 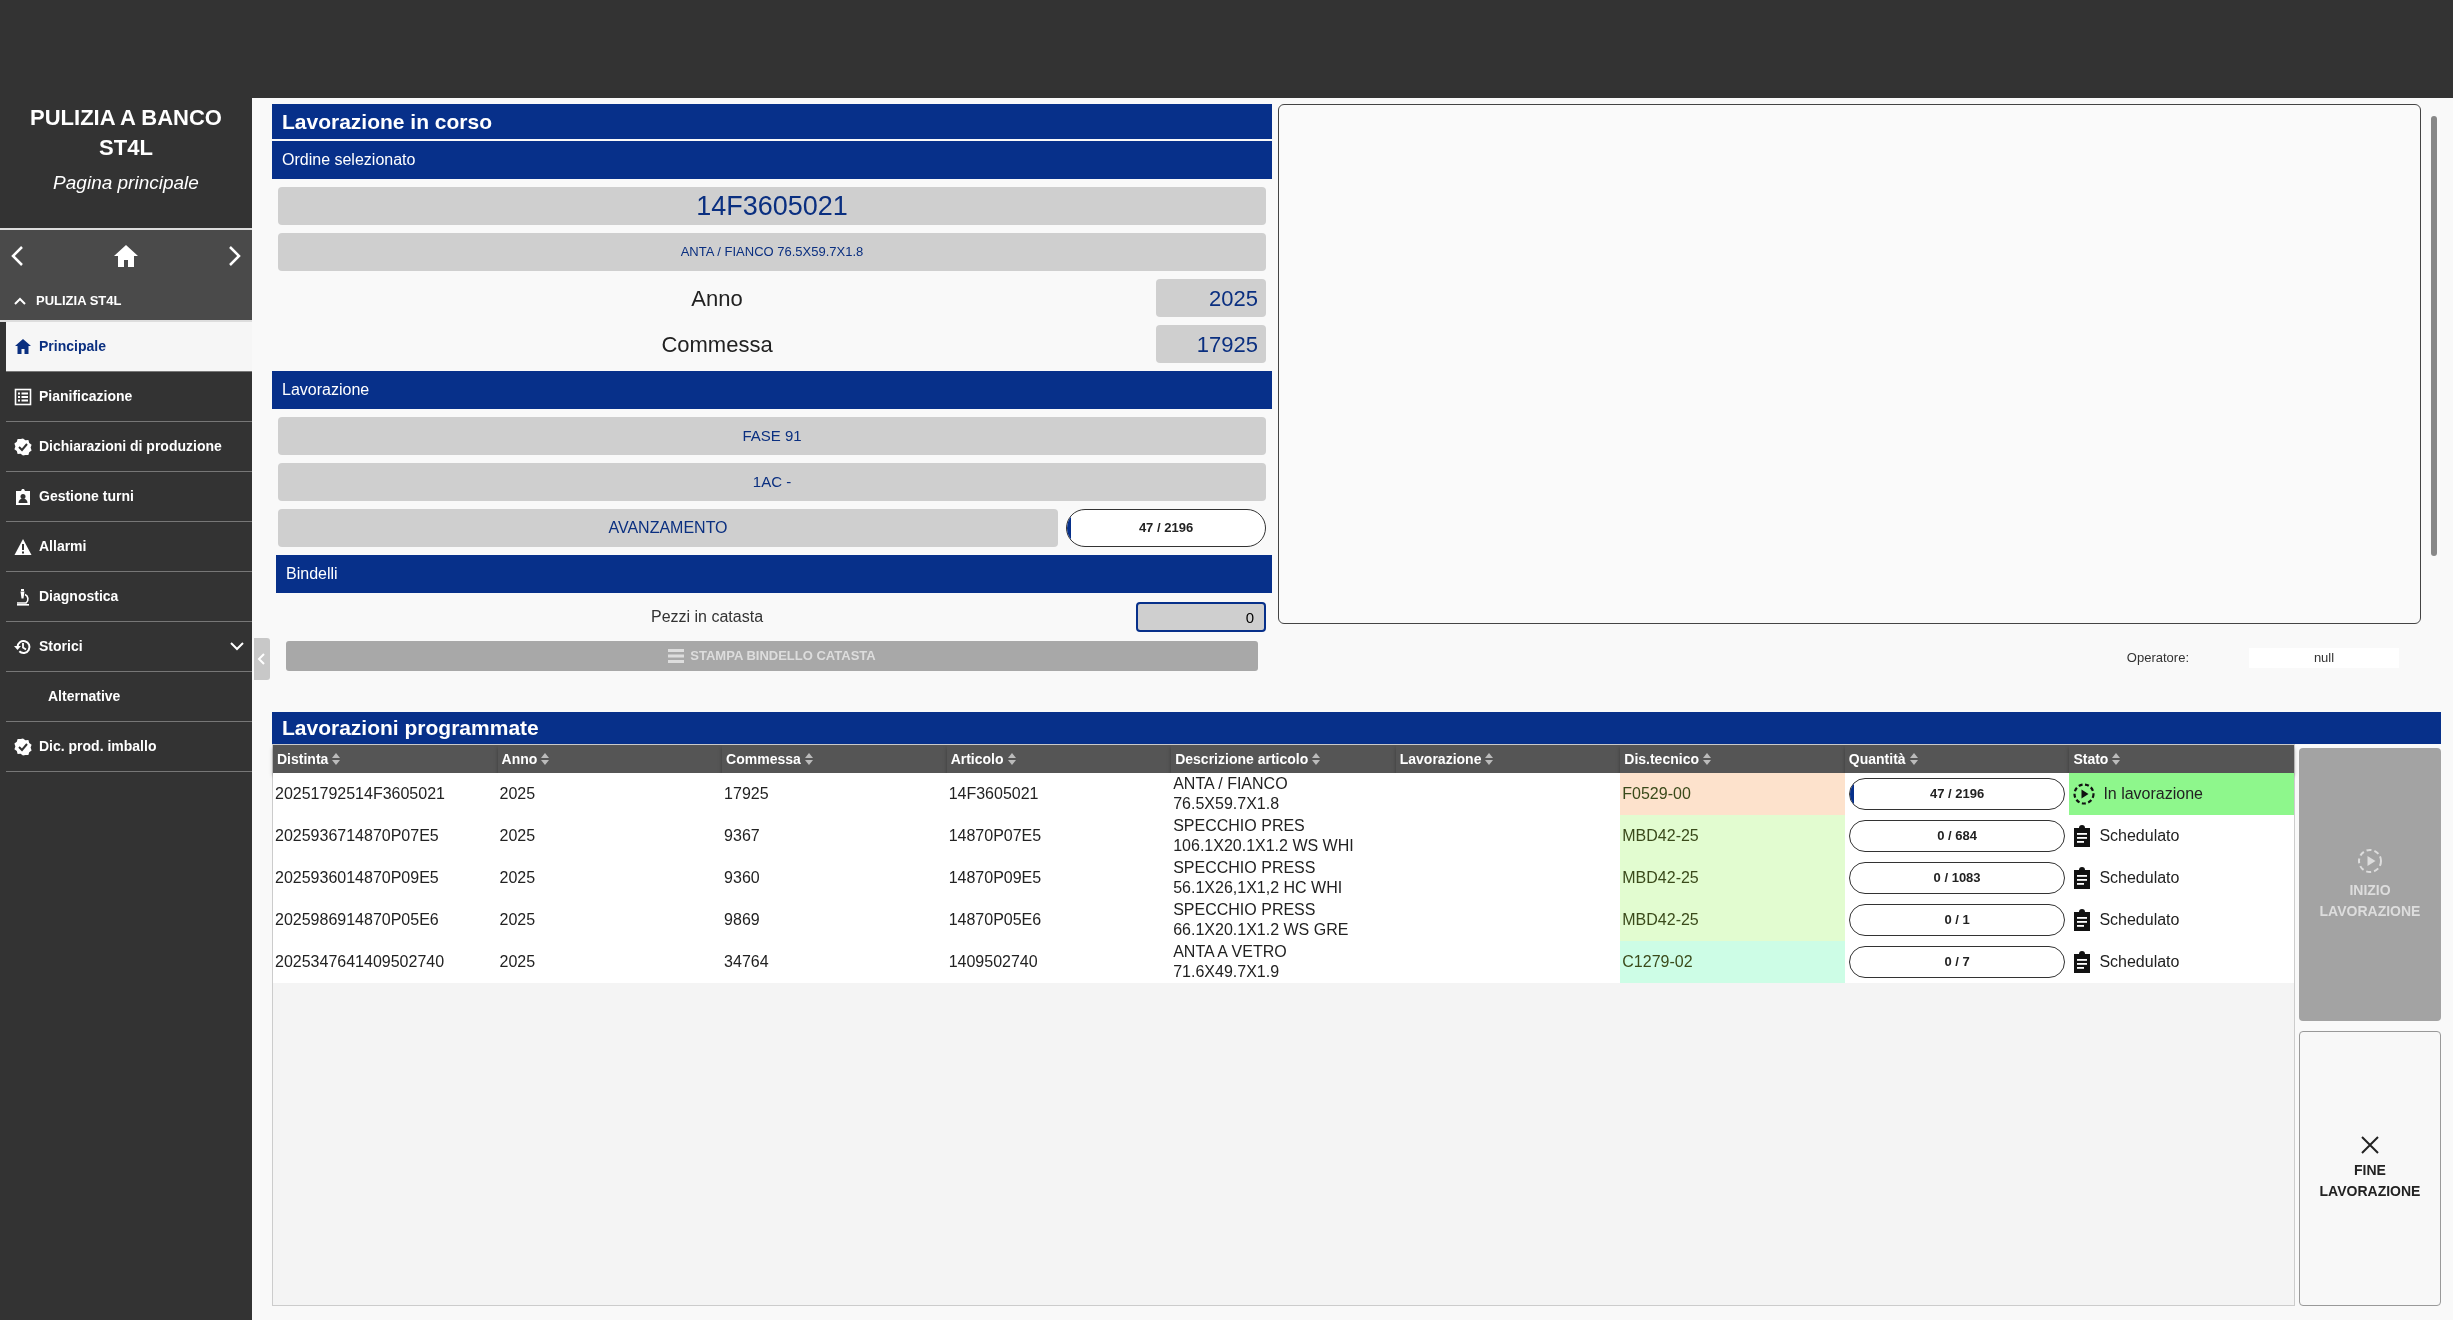 What do you see at coordinates (772, 436) in the screenshot?
I see `phase-field: FASE 91` at bounding box center [772, 436].